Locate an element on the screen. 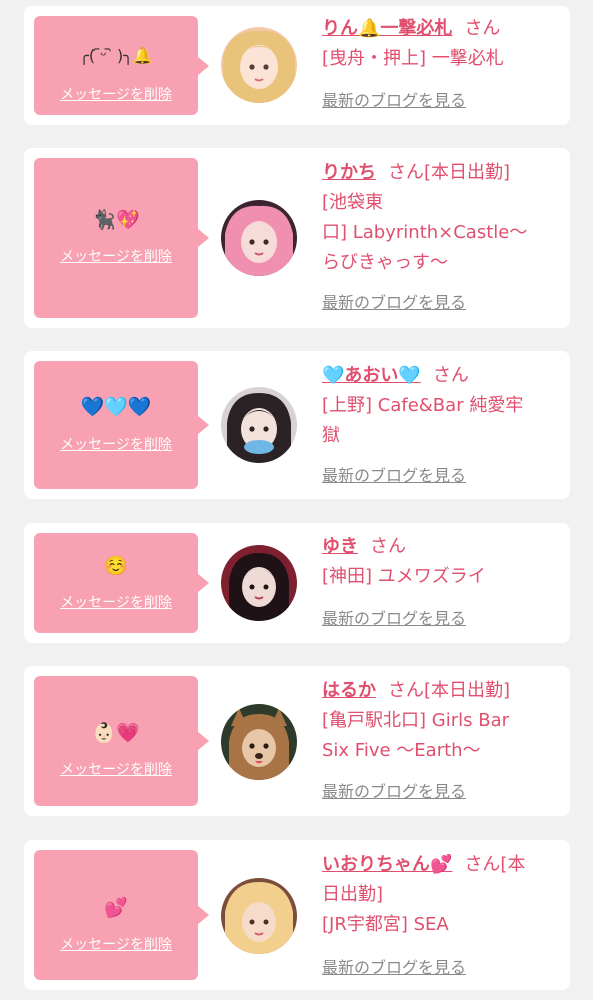  message-emoji: 💕 is located at coordinates (116, 908).